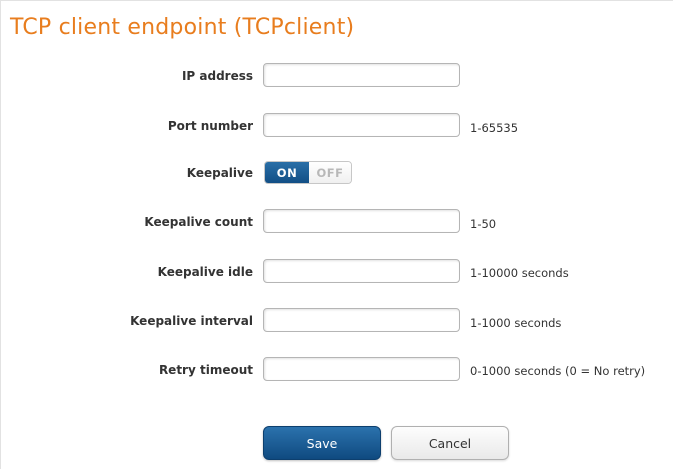  I want to click on ip-address-input, so click(361, 75).